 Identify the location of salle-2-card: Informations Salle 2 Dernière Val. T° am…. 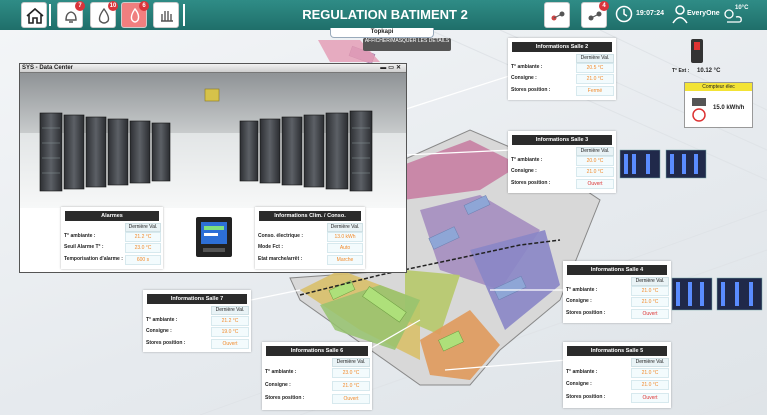
(562, 69).